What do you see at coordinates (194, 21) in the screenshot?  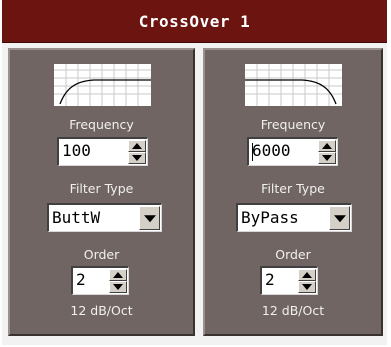 I see `window-title: CrossOver 1` at bounding box center [194, 21].